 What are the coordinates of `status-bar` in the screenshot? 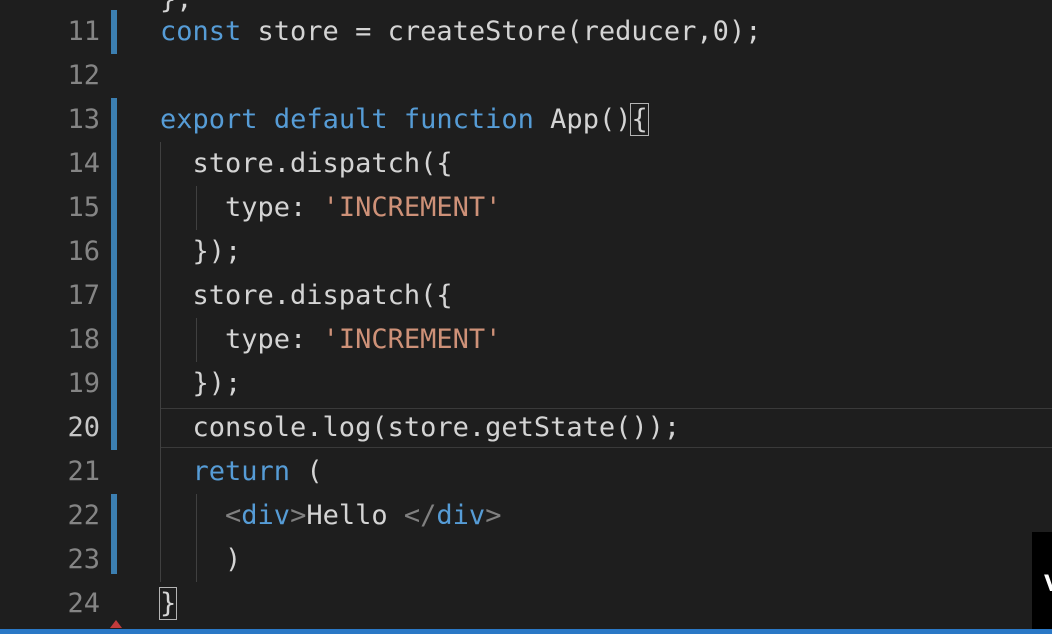 It's located at (526, 631).